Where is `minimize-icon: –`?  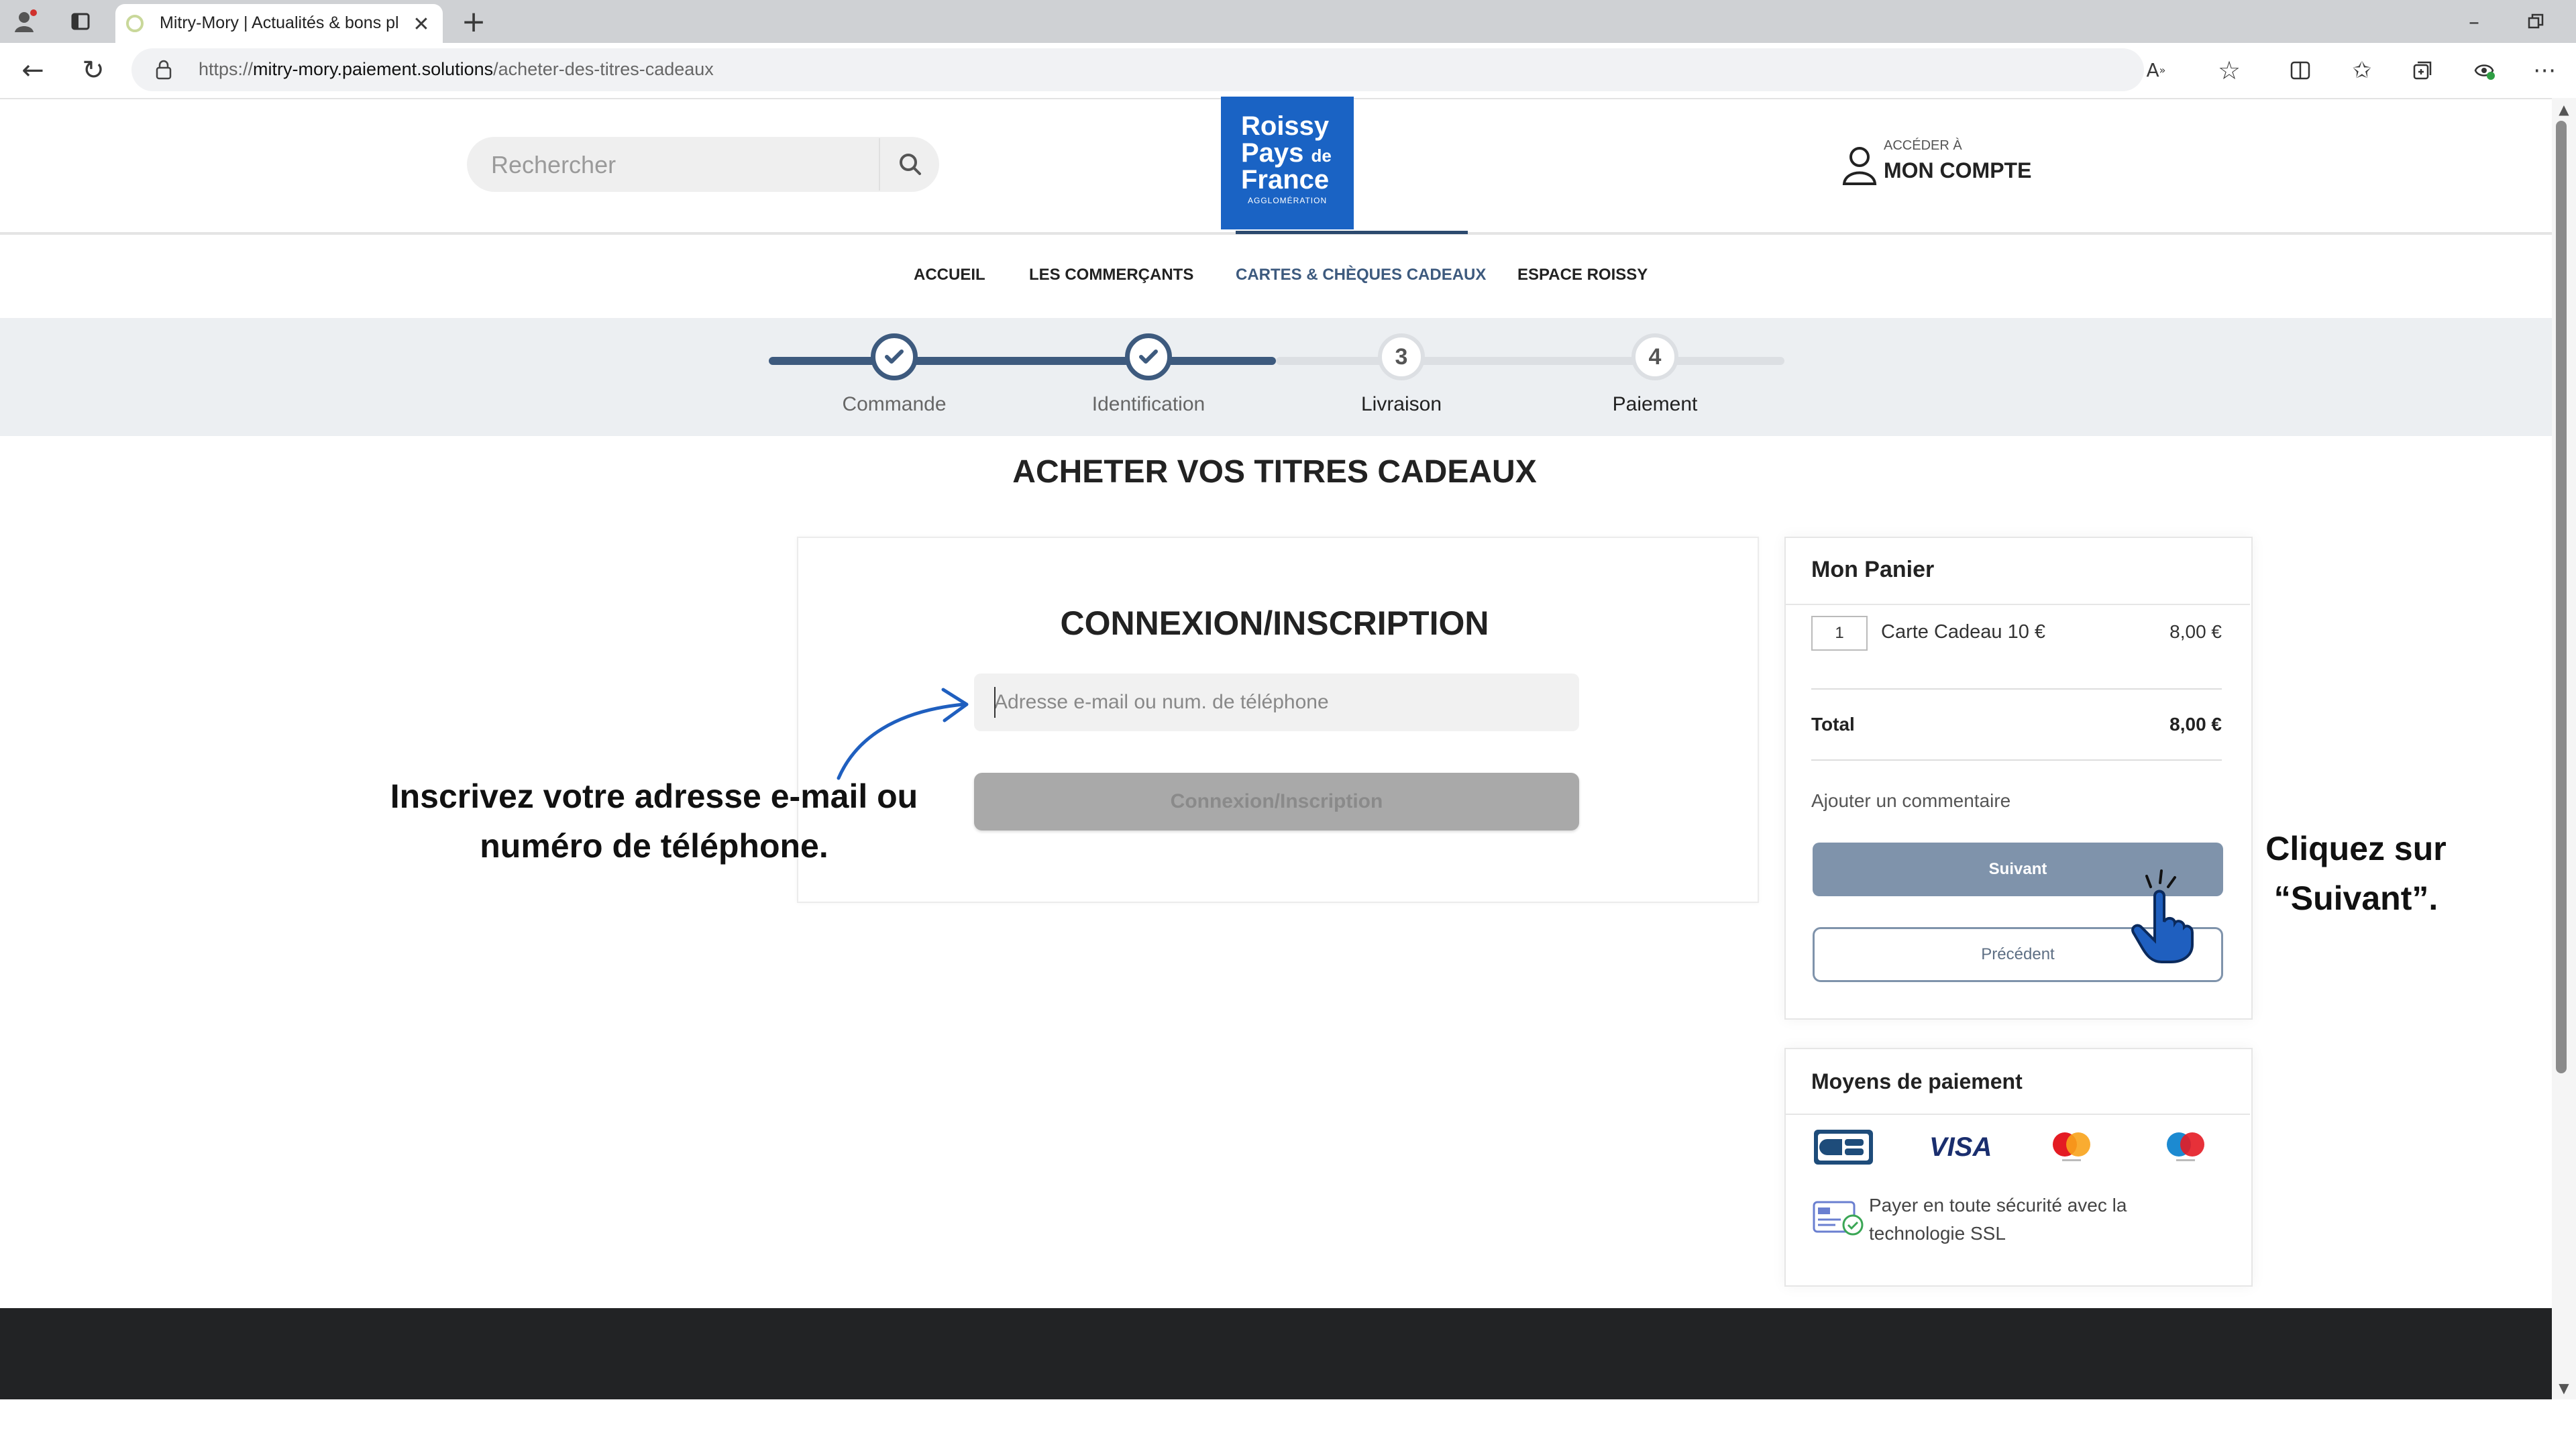 minimize-icon: – is located at coordinates (2474, 21).